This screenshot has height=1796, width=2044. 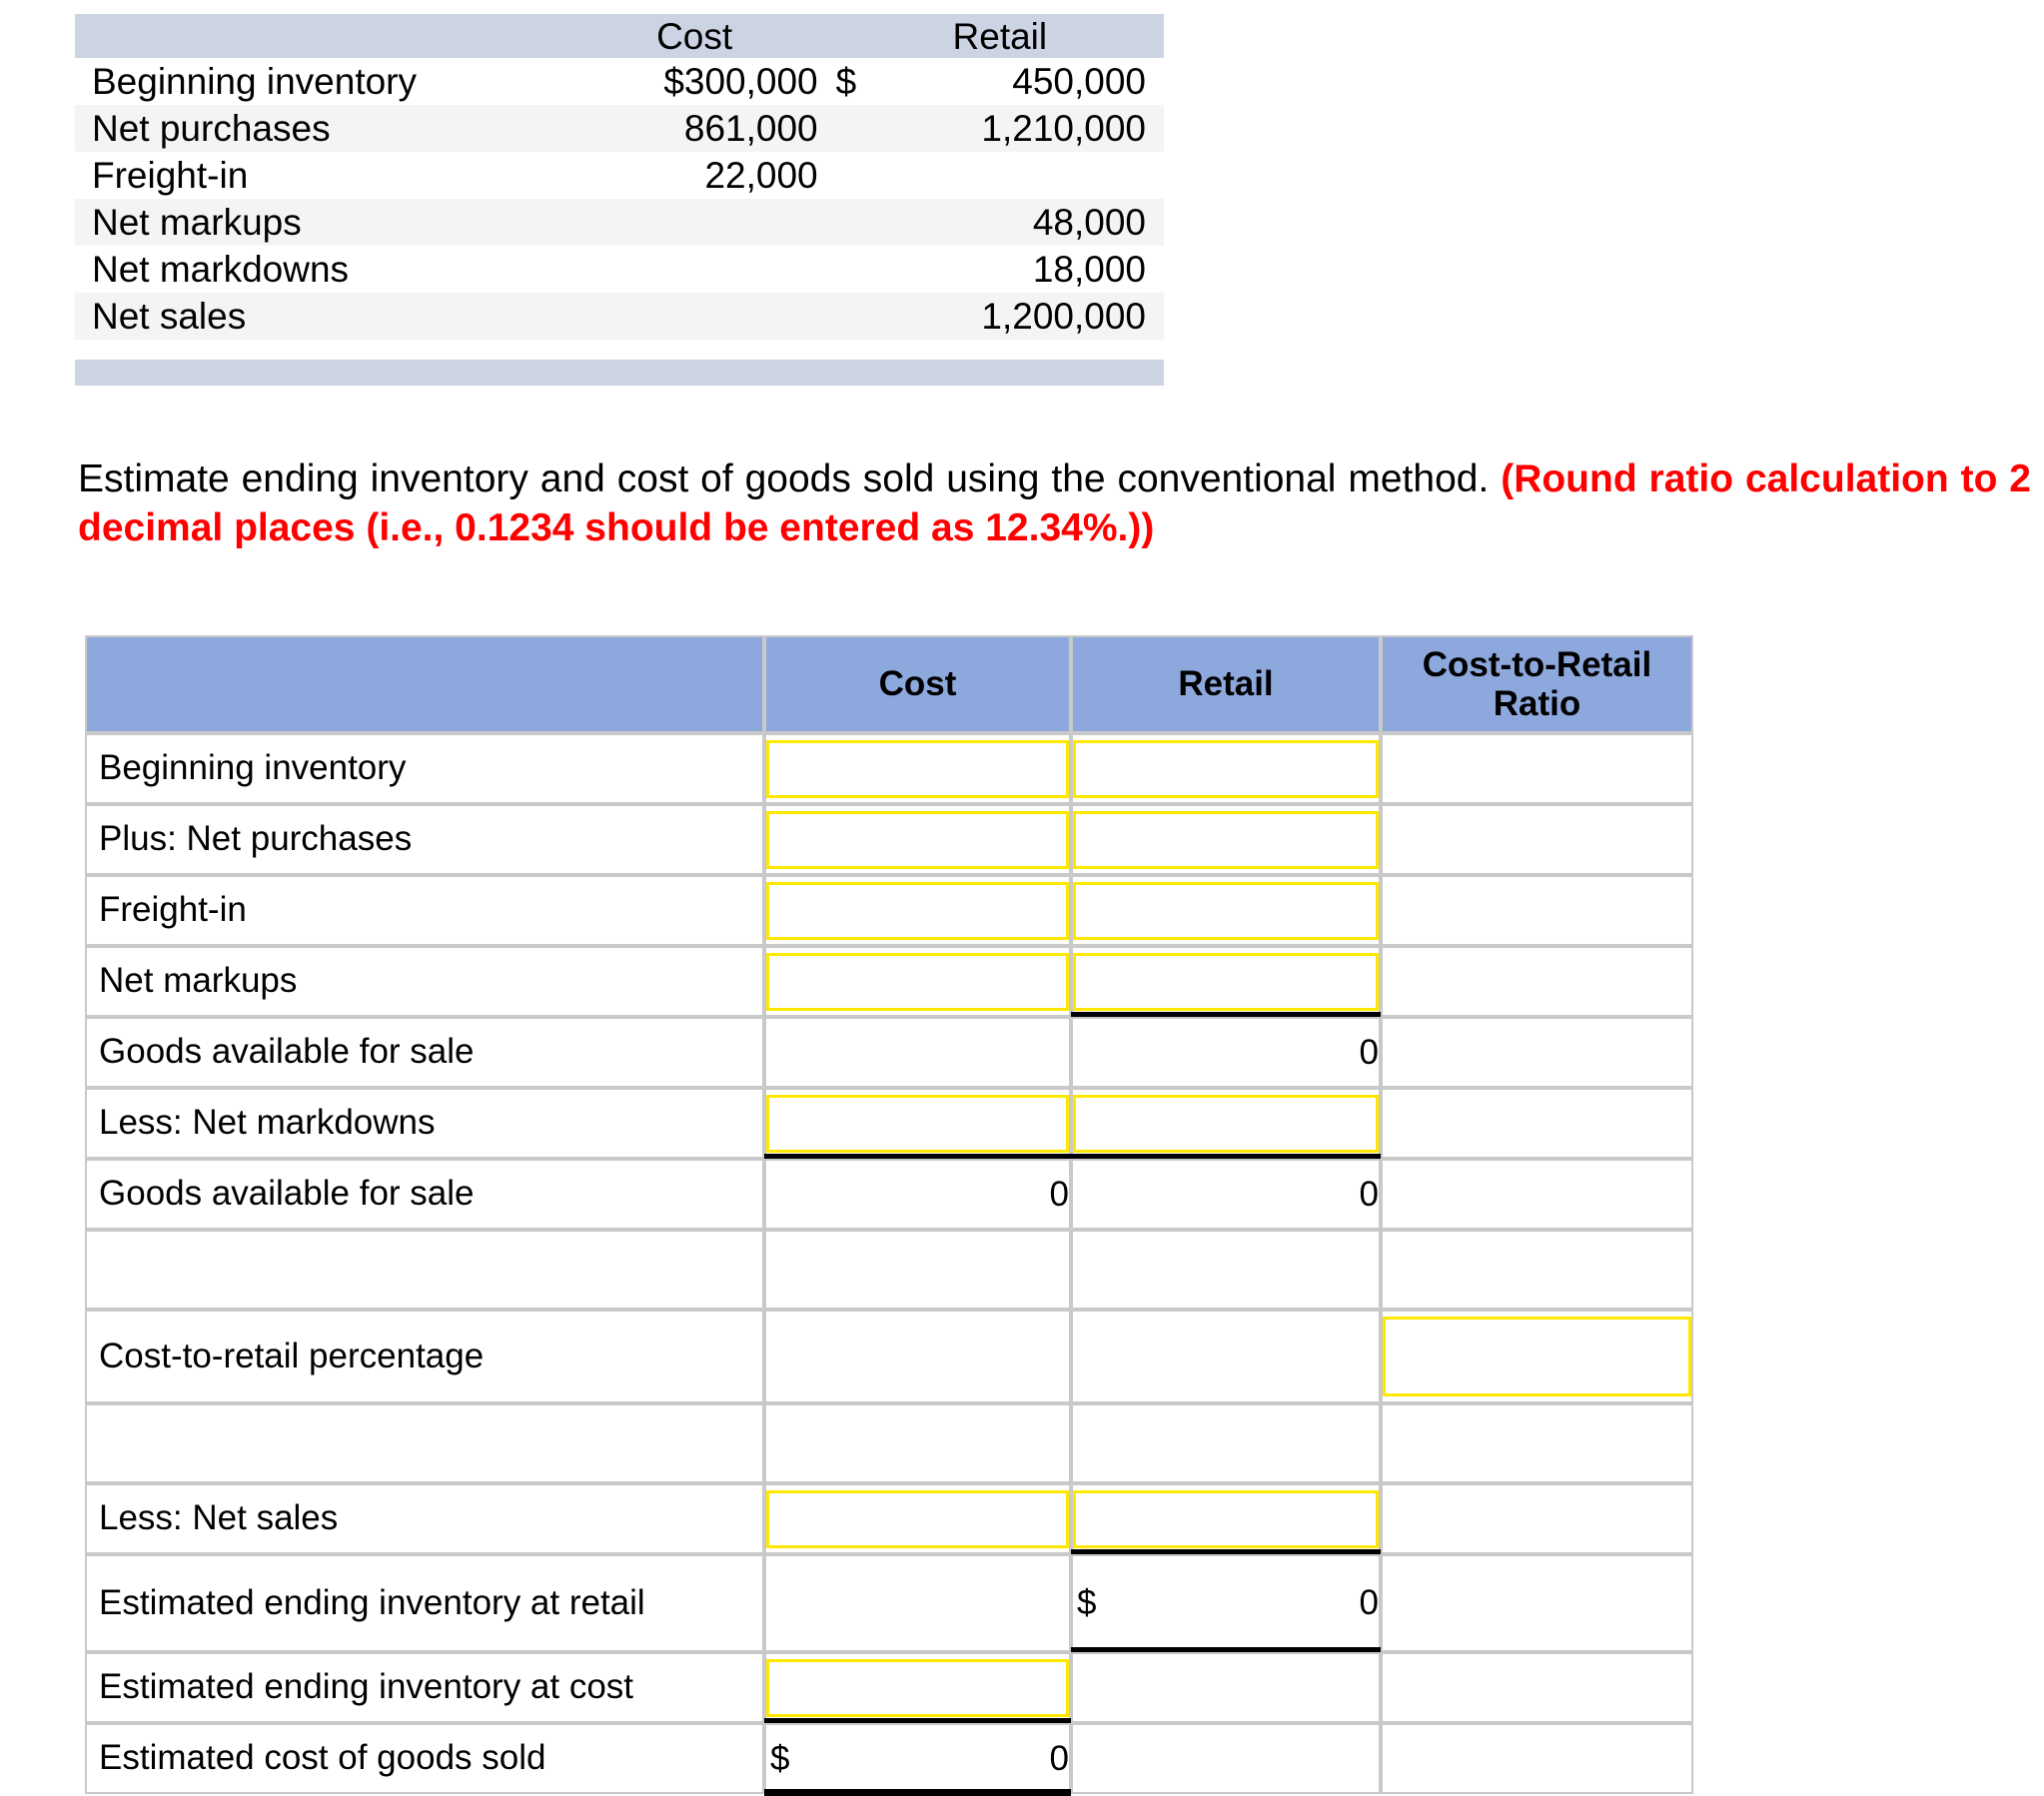 I want to click on ratio-header-line2: Ratio, so click(x=1537, y=703).